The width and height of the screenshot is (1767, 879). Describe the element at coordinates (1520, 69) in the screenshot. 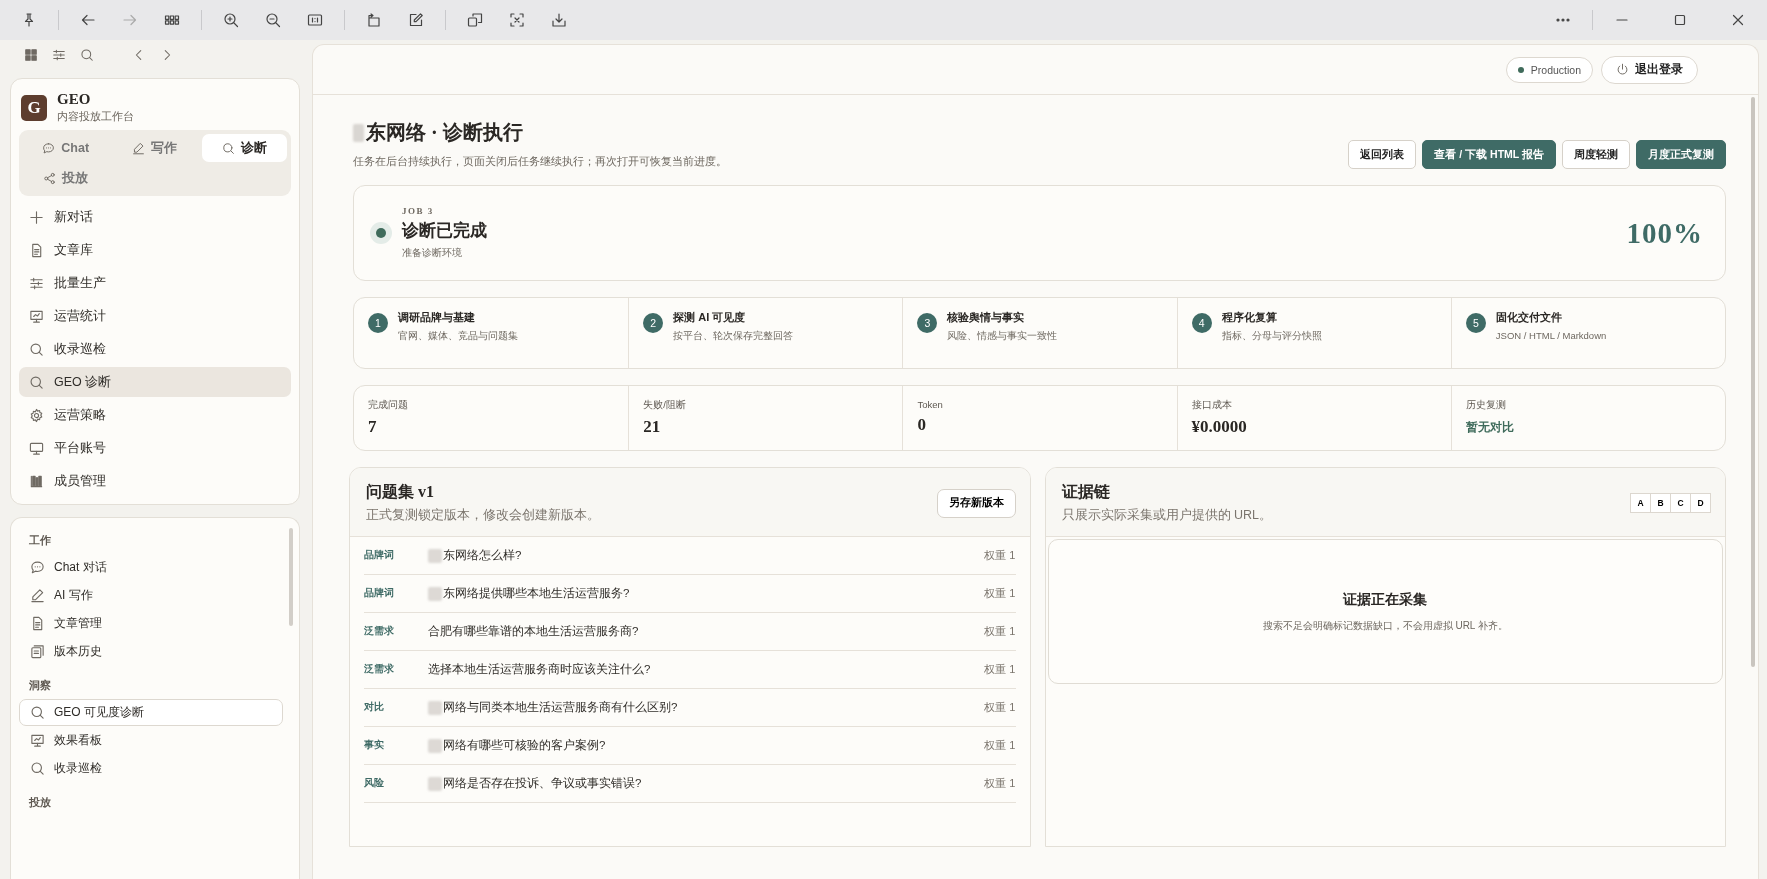

I see `status-dot` at that location.